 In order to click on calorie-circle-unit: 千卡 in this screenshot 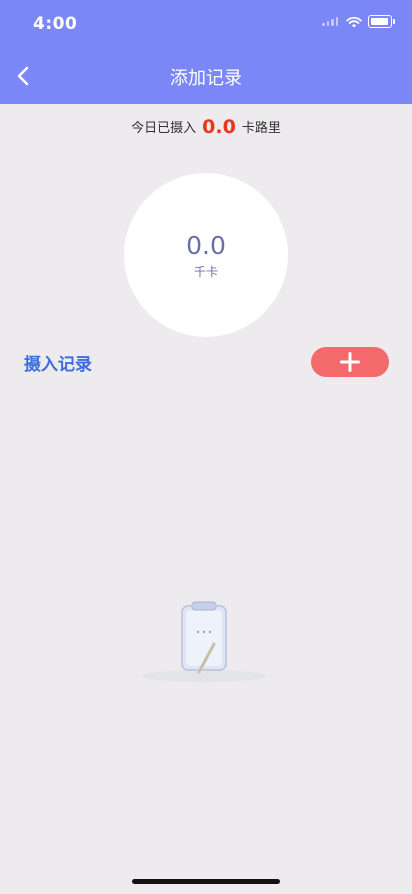, I will do `click(205, 272)`.